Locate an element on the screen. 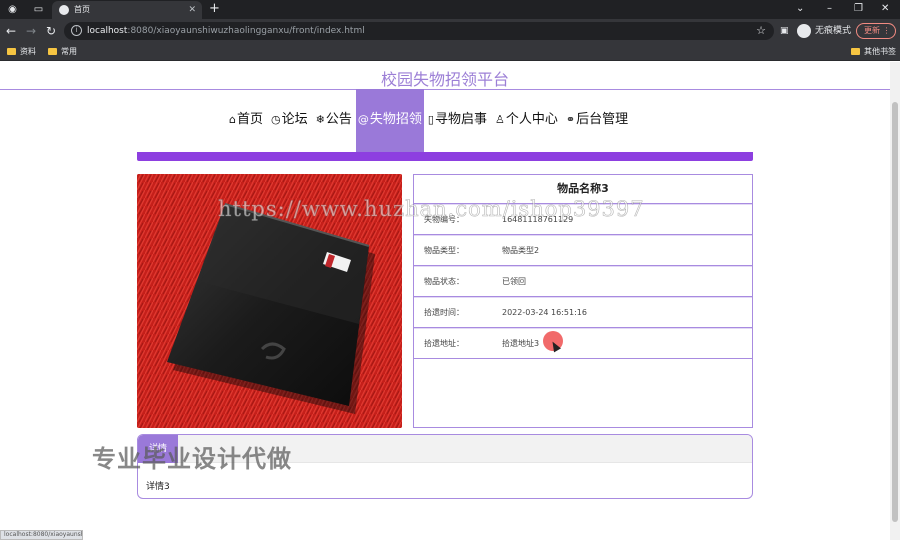  tab-title: 首页 is located at coordinates (82, 9).